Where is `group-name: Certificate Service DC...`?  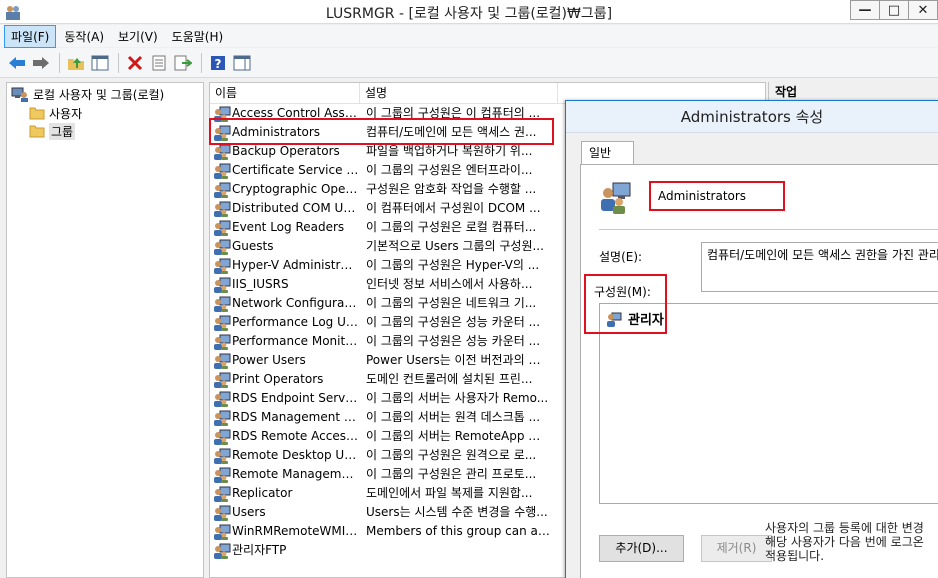 group-name: Certificate Service DC... is located at coordinates (295, 170).